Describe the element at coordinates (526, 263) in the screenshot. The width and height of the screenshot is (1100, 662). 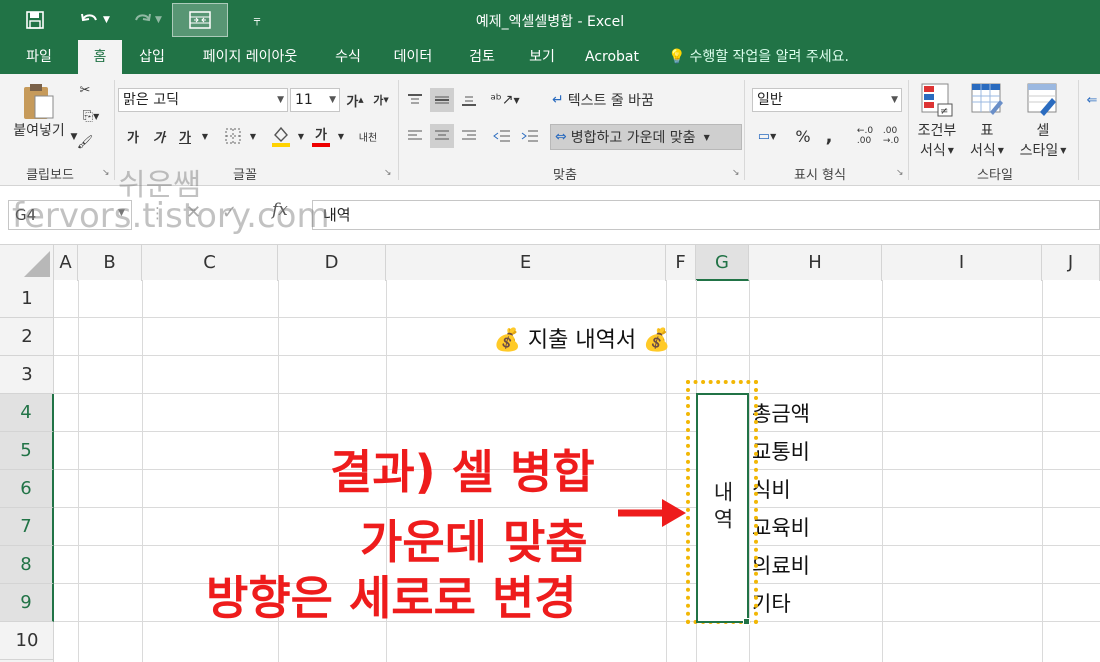
I see `column-header-e: E` at that location.